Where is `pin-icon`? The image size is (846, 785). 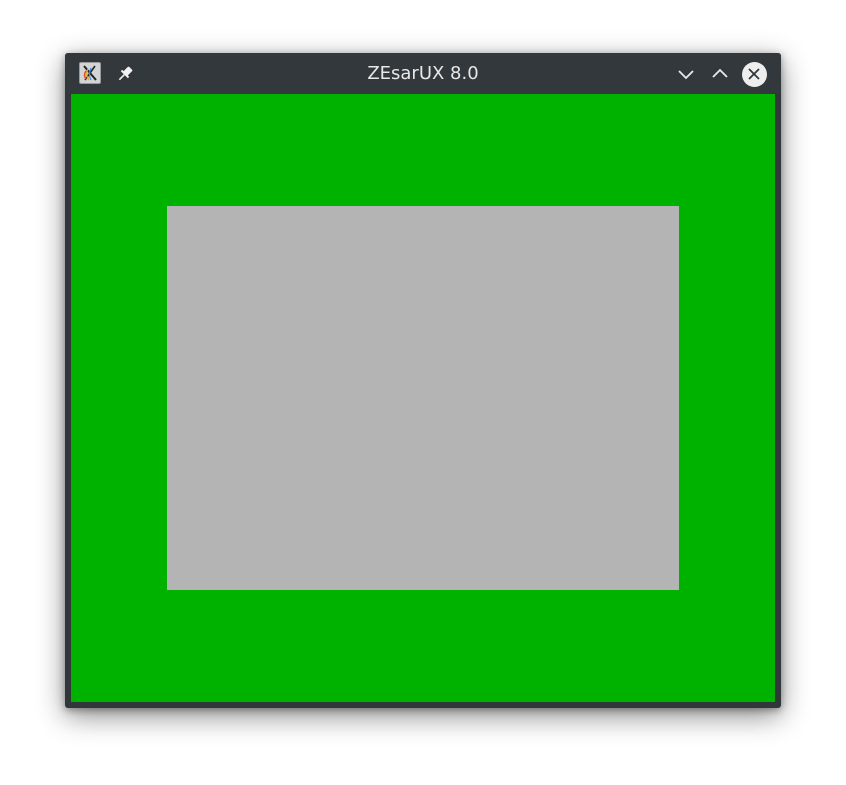
pin-icon is located at coordinates (125, 74).